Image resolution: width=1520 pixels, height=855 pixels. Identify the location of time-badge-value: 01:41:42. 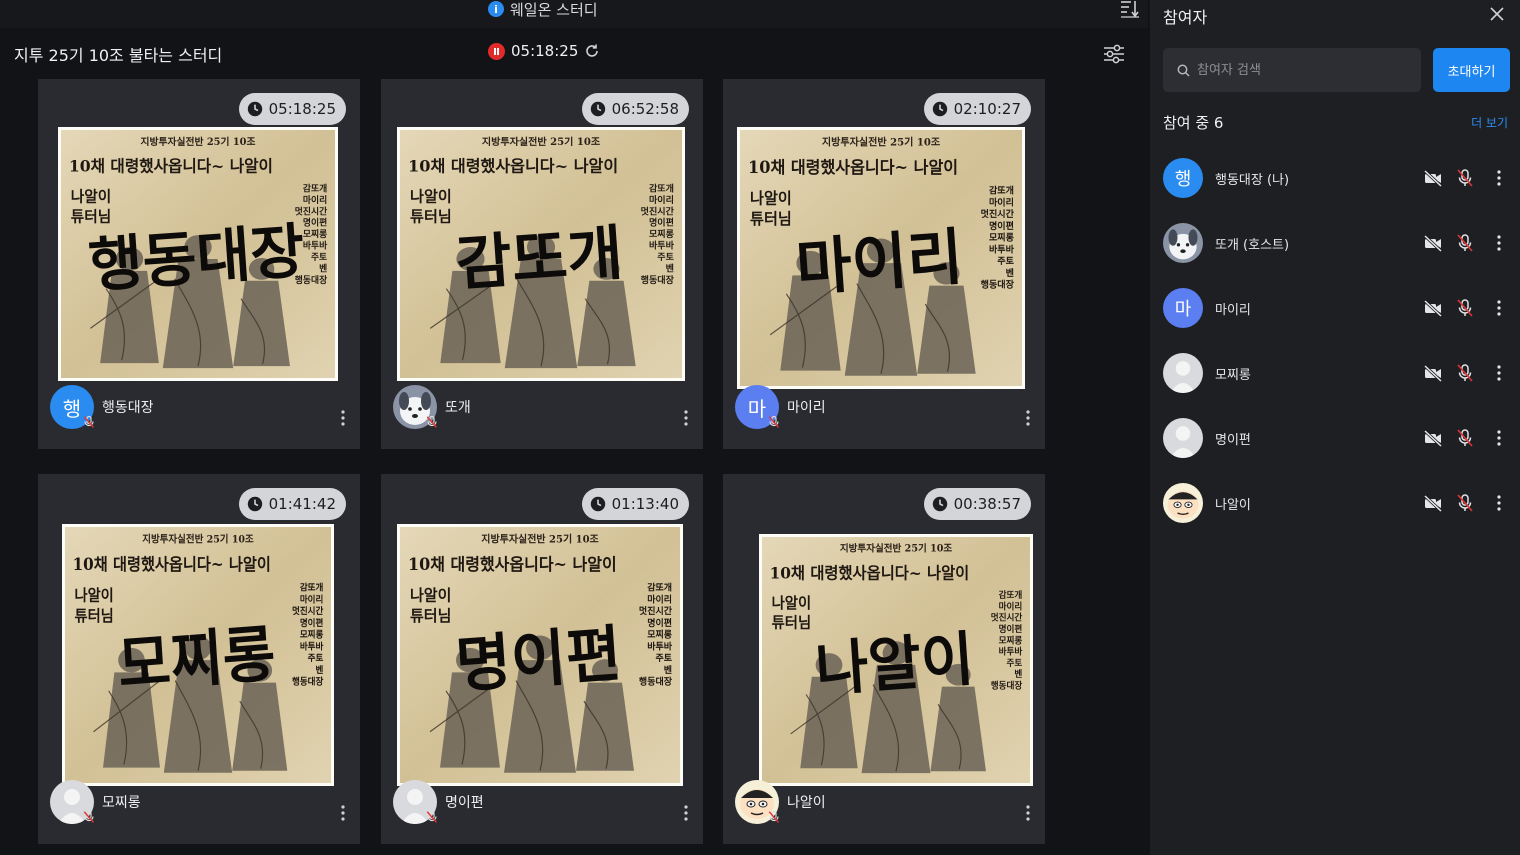
(302, 504).